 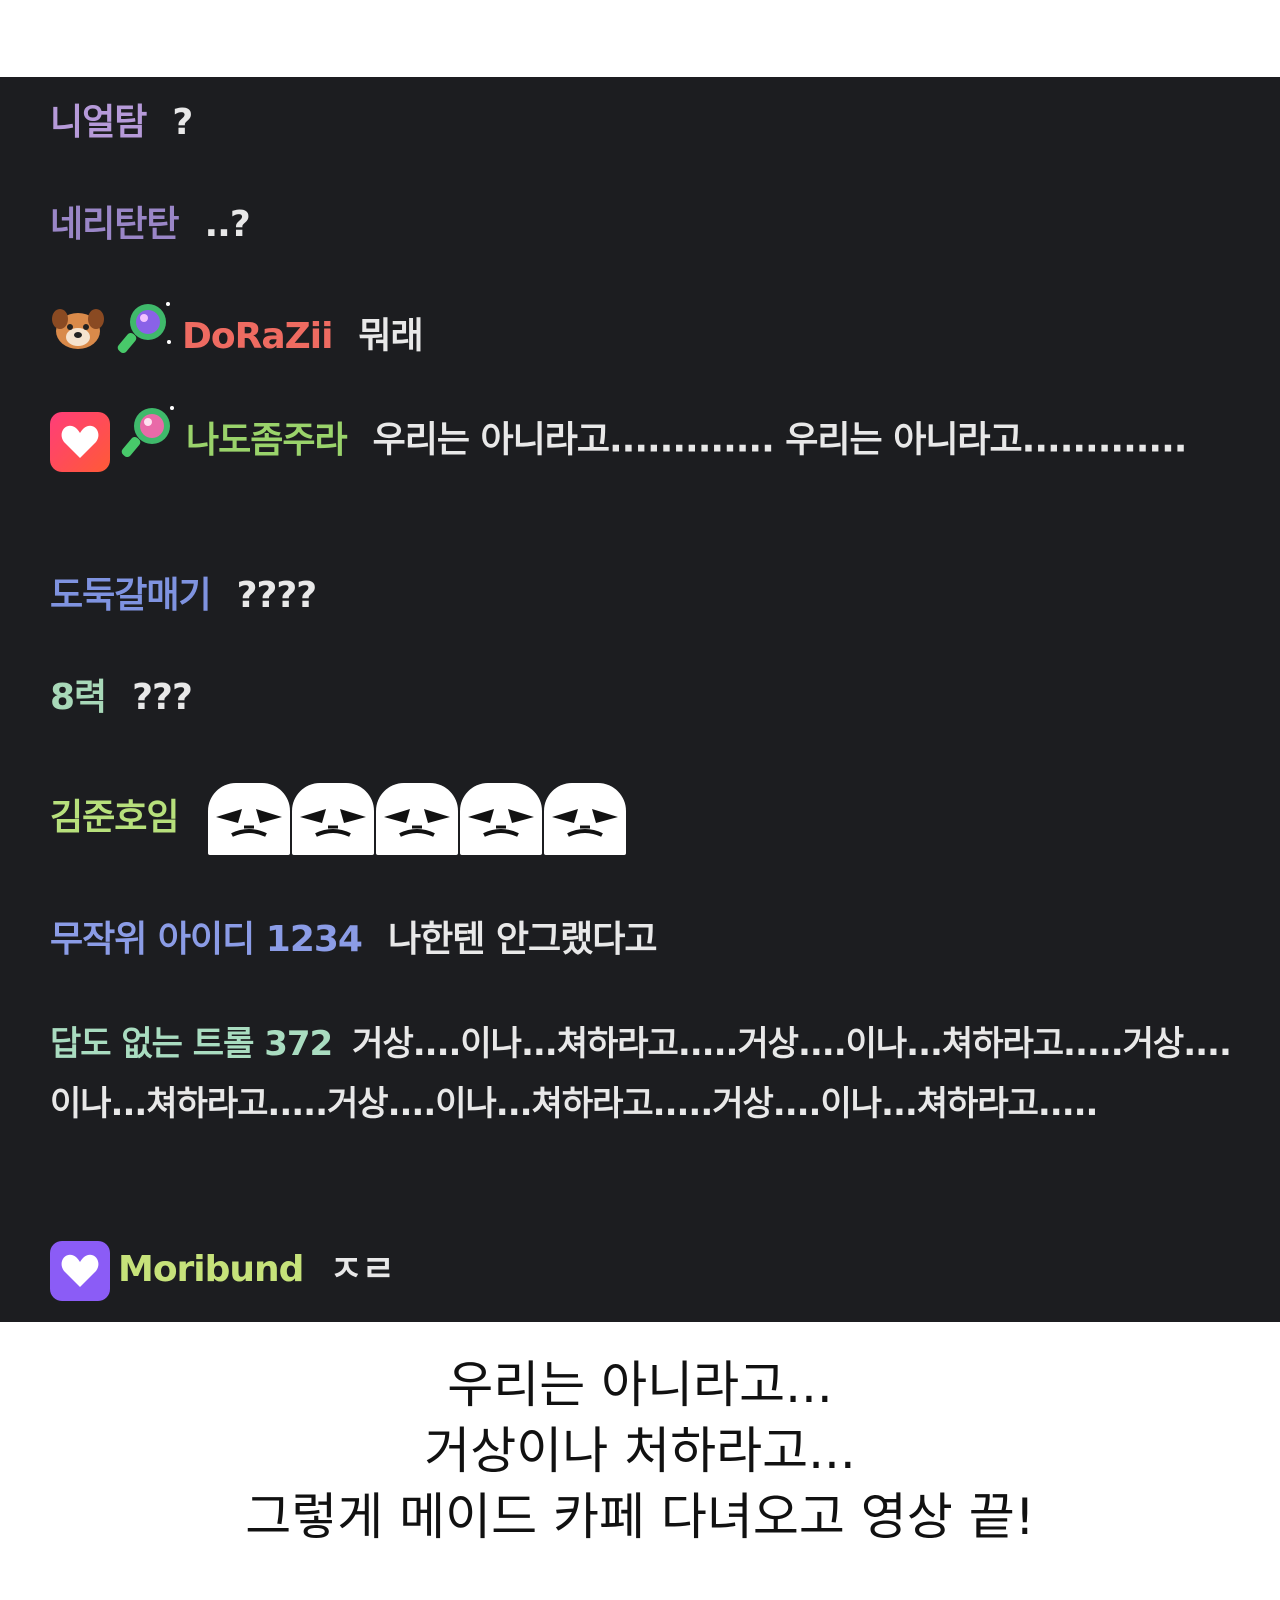 What do you see at coordinates (645, 337) in the screenshot?
I see `chat-message: DoRaZii 뭐래` at bounding box center [645, 337].